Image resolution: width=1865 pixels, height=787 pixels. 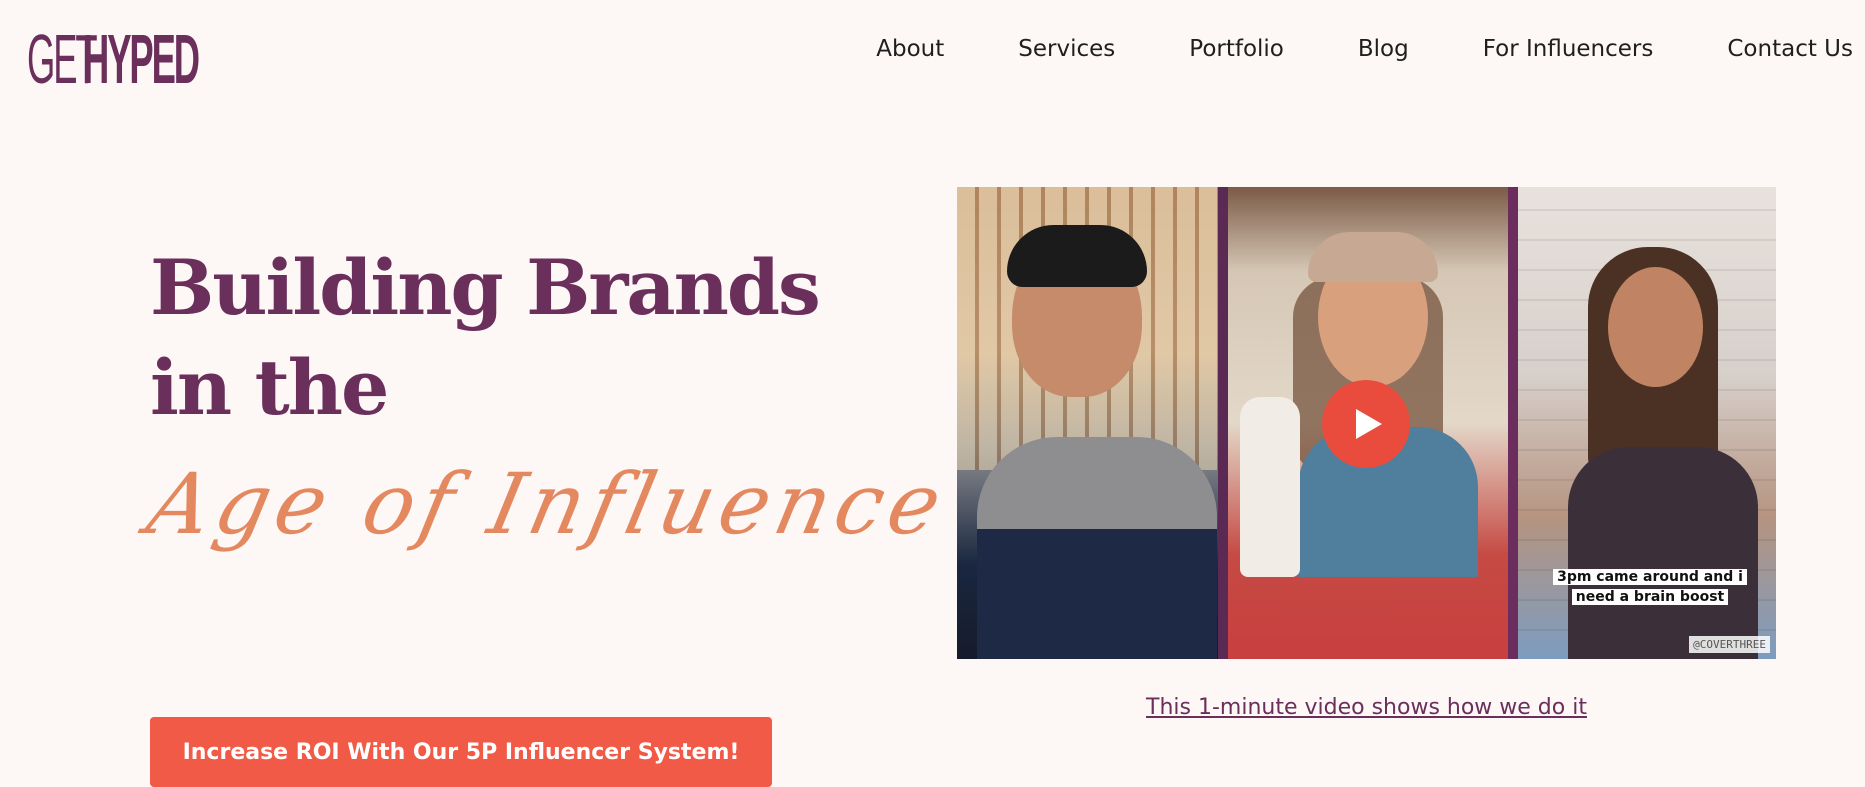 I want to click on site-logo: GET HYPED, so click(x=165, y=59).